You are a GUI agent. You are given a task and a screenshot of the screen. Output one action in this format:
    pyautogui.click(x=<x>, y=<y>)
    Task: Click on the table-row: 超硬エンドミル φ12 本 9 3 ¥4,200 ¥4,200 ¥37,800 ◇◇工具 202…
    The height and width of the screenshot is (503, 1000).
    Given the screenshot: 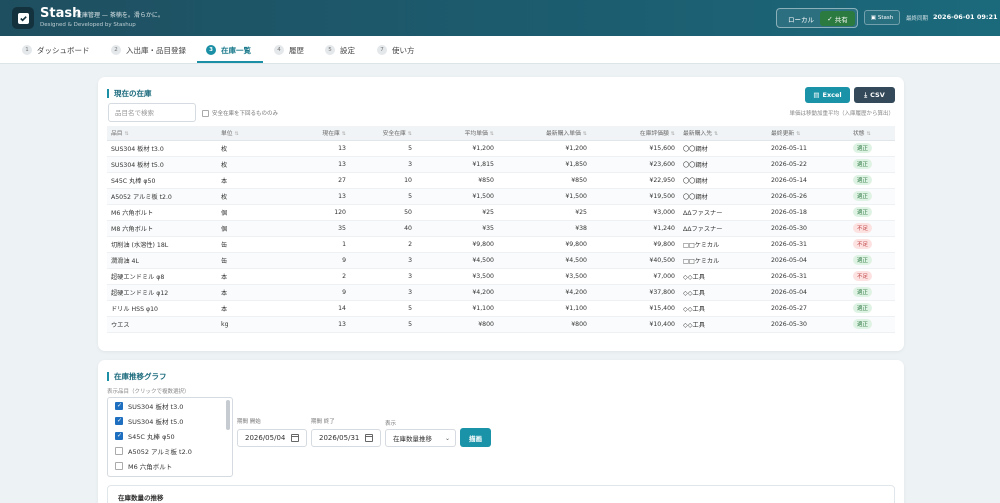 What is the action you would take?
    pyautogui.click(x=501, y=292)
    